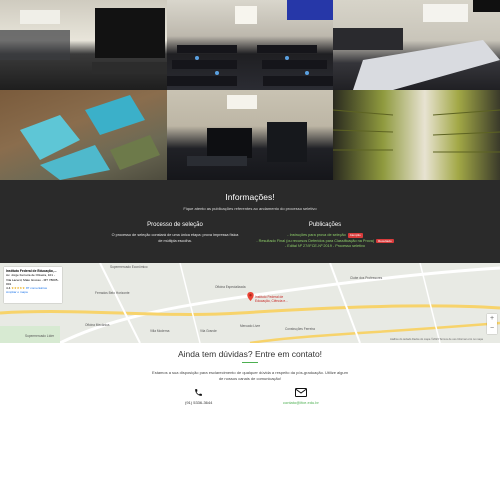  Describe the element at coordinates (250, 354) in the screenshot. I see `contact-title: Ainda tem dúvidas? Entre em contato!` at that location.